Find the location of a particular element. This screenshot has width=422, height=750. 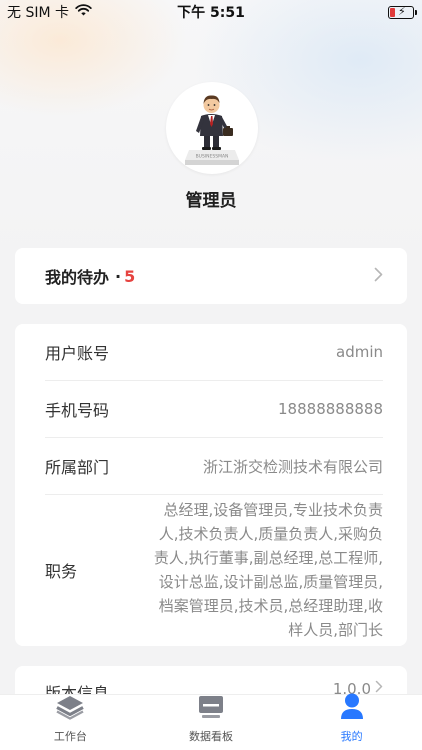

account-value: admin is located at coordinates (359, 352).